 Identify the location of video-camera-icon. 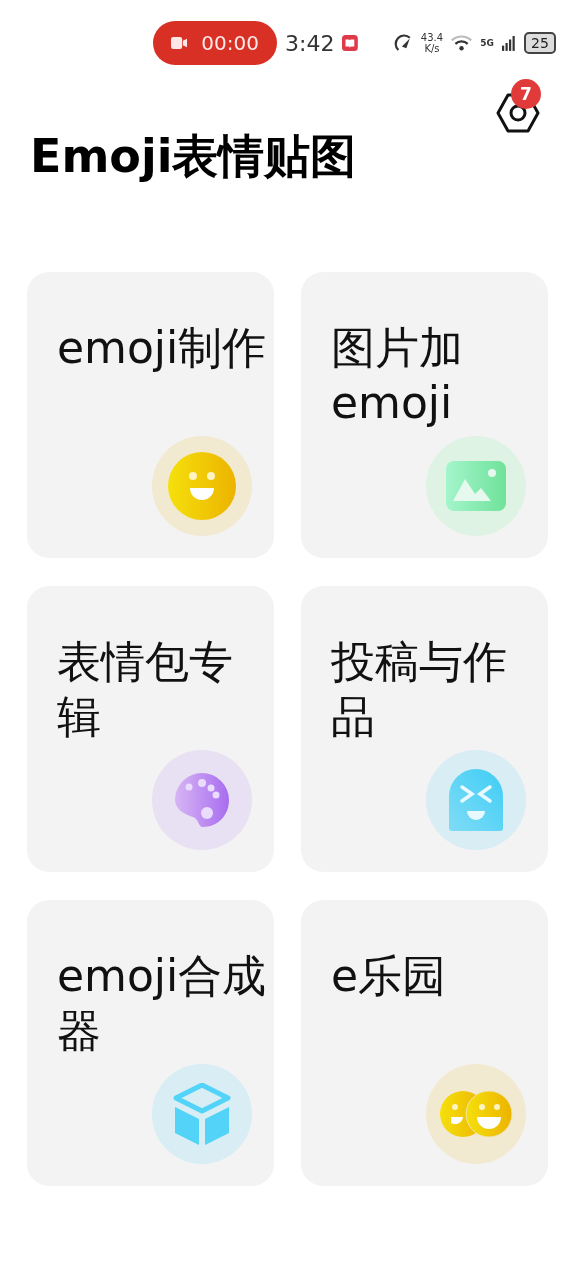
(179, 43).